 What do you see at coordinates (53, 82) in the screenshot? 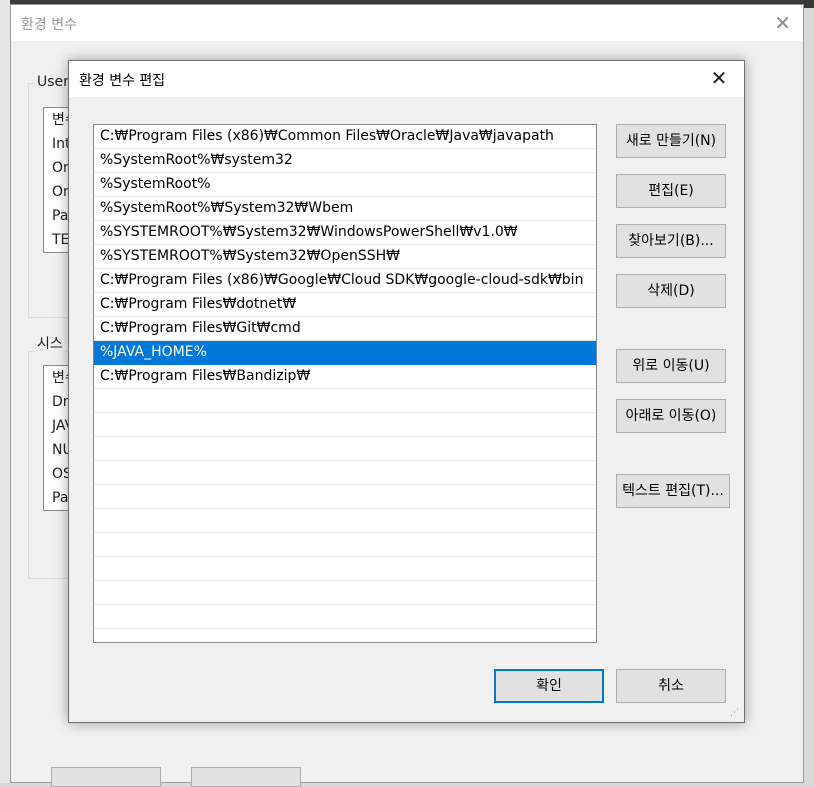
I see `user-variables-label: User` at bounding box center [53, 82].